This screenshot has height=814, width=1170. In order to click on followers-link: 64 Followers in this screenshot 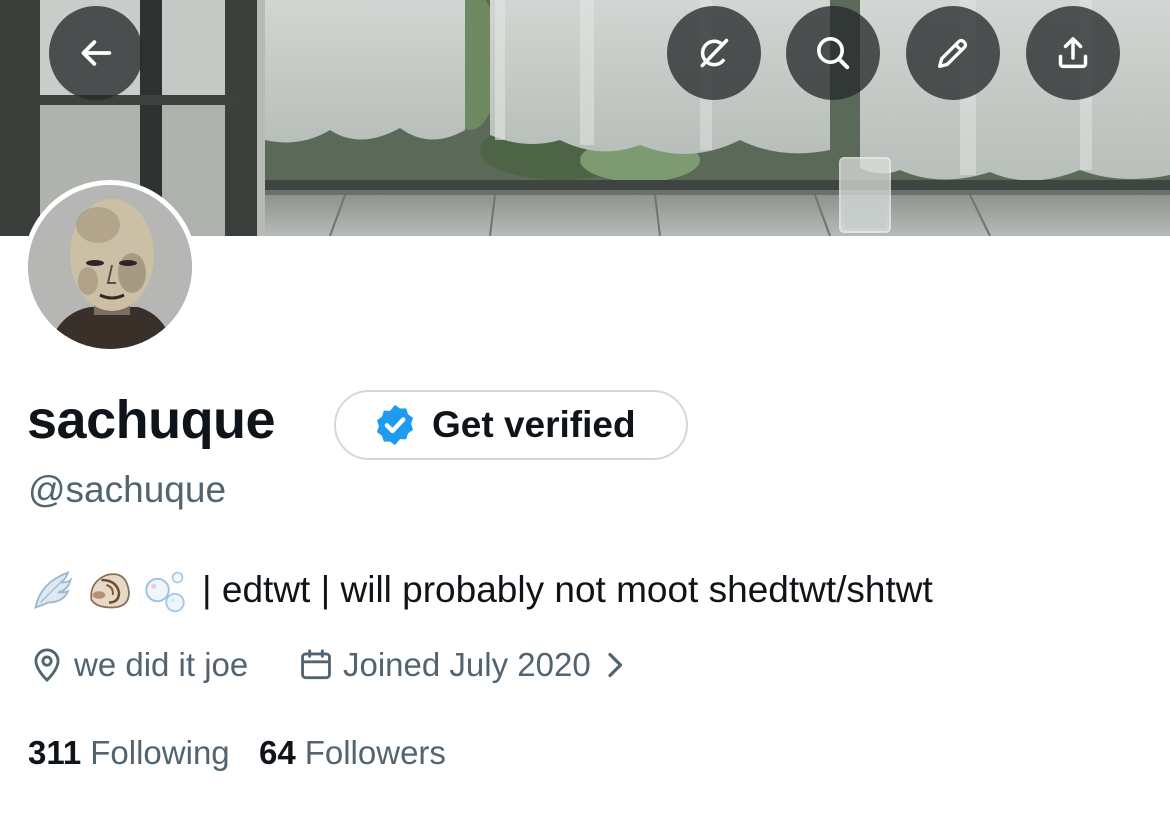, I will do `click(352, 753)`.